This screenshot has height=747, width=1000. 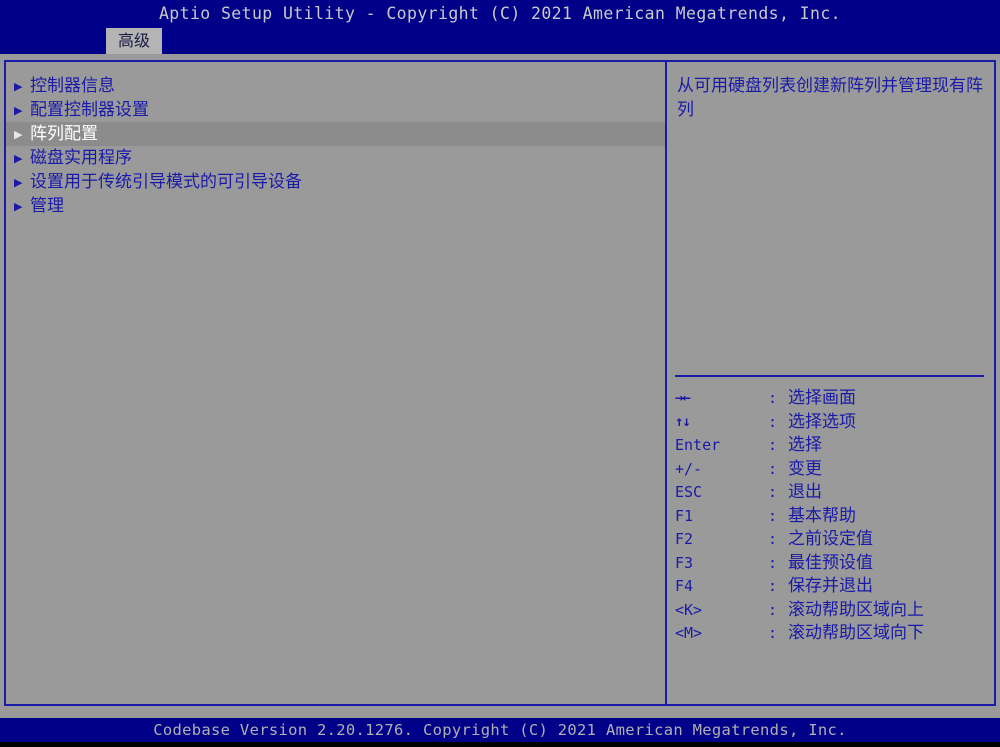 What do you see at coordinates (500, 744) in the screenshot?
I see `screen-bottom-edge` at bounding box center [500, 744].